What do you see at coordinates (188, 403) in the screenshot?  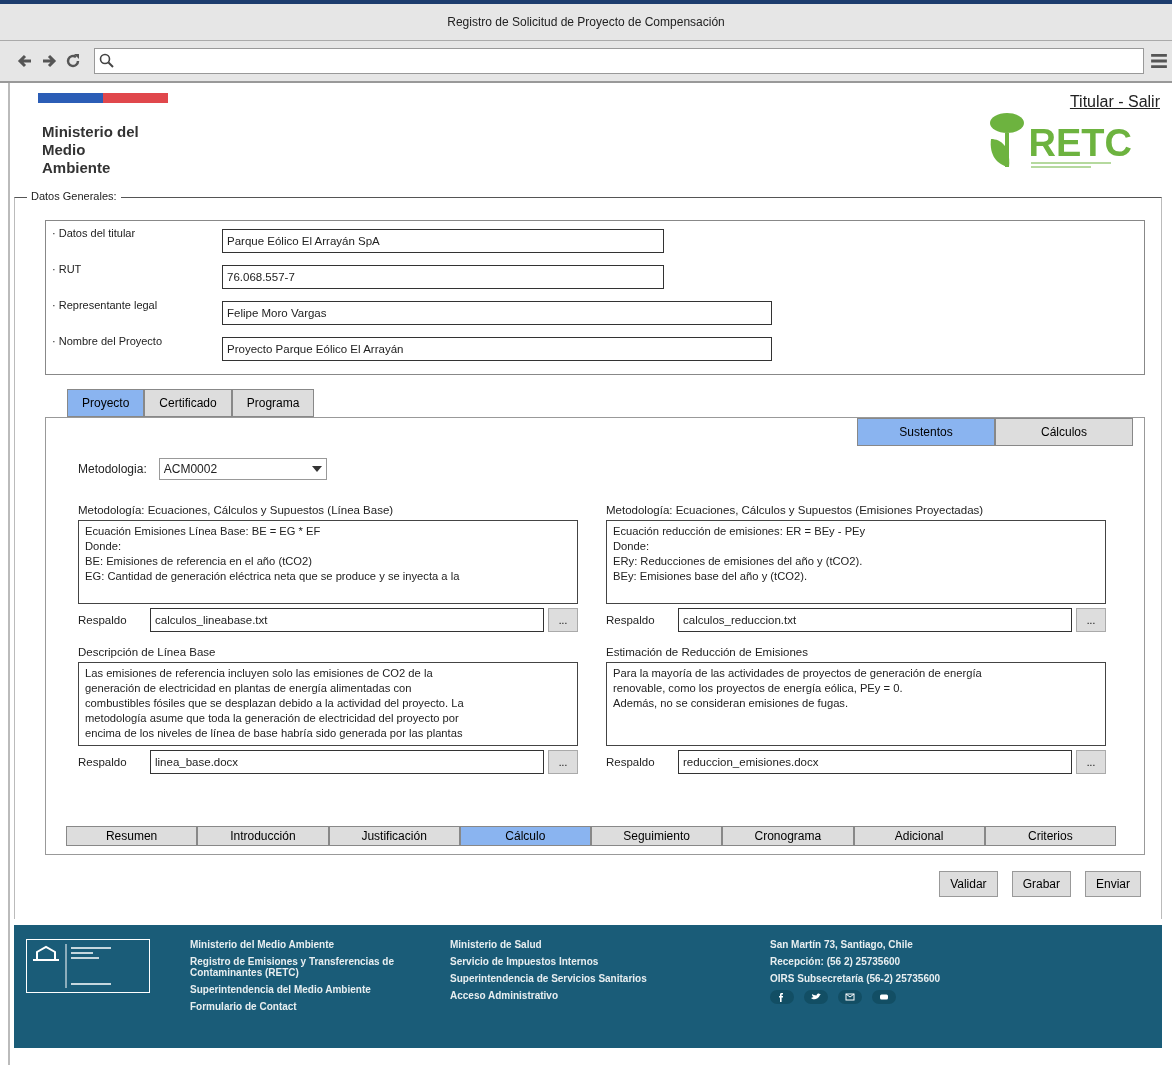 I see `tab: Certificado` at bounding box center [188, 403].